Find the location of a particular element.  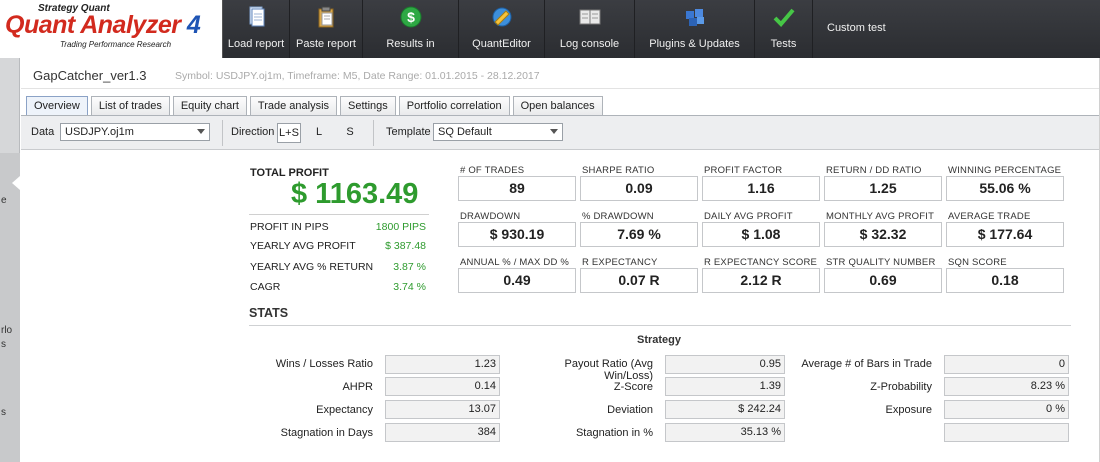

summary-row-value: 3.87 % is located at coordinates (409, 267).